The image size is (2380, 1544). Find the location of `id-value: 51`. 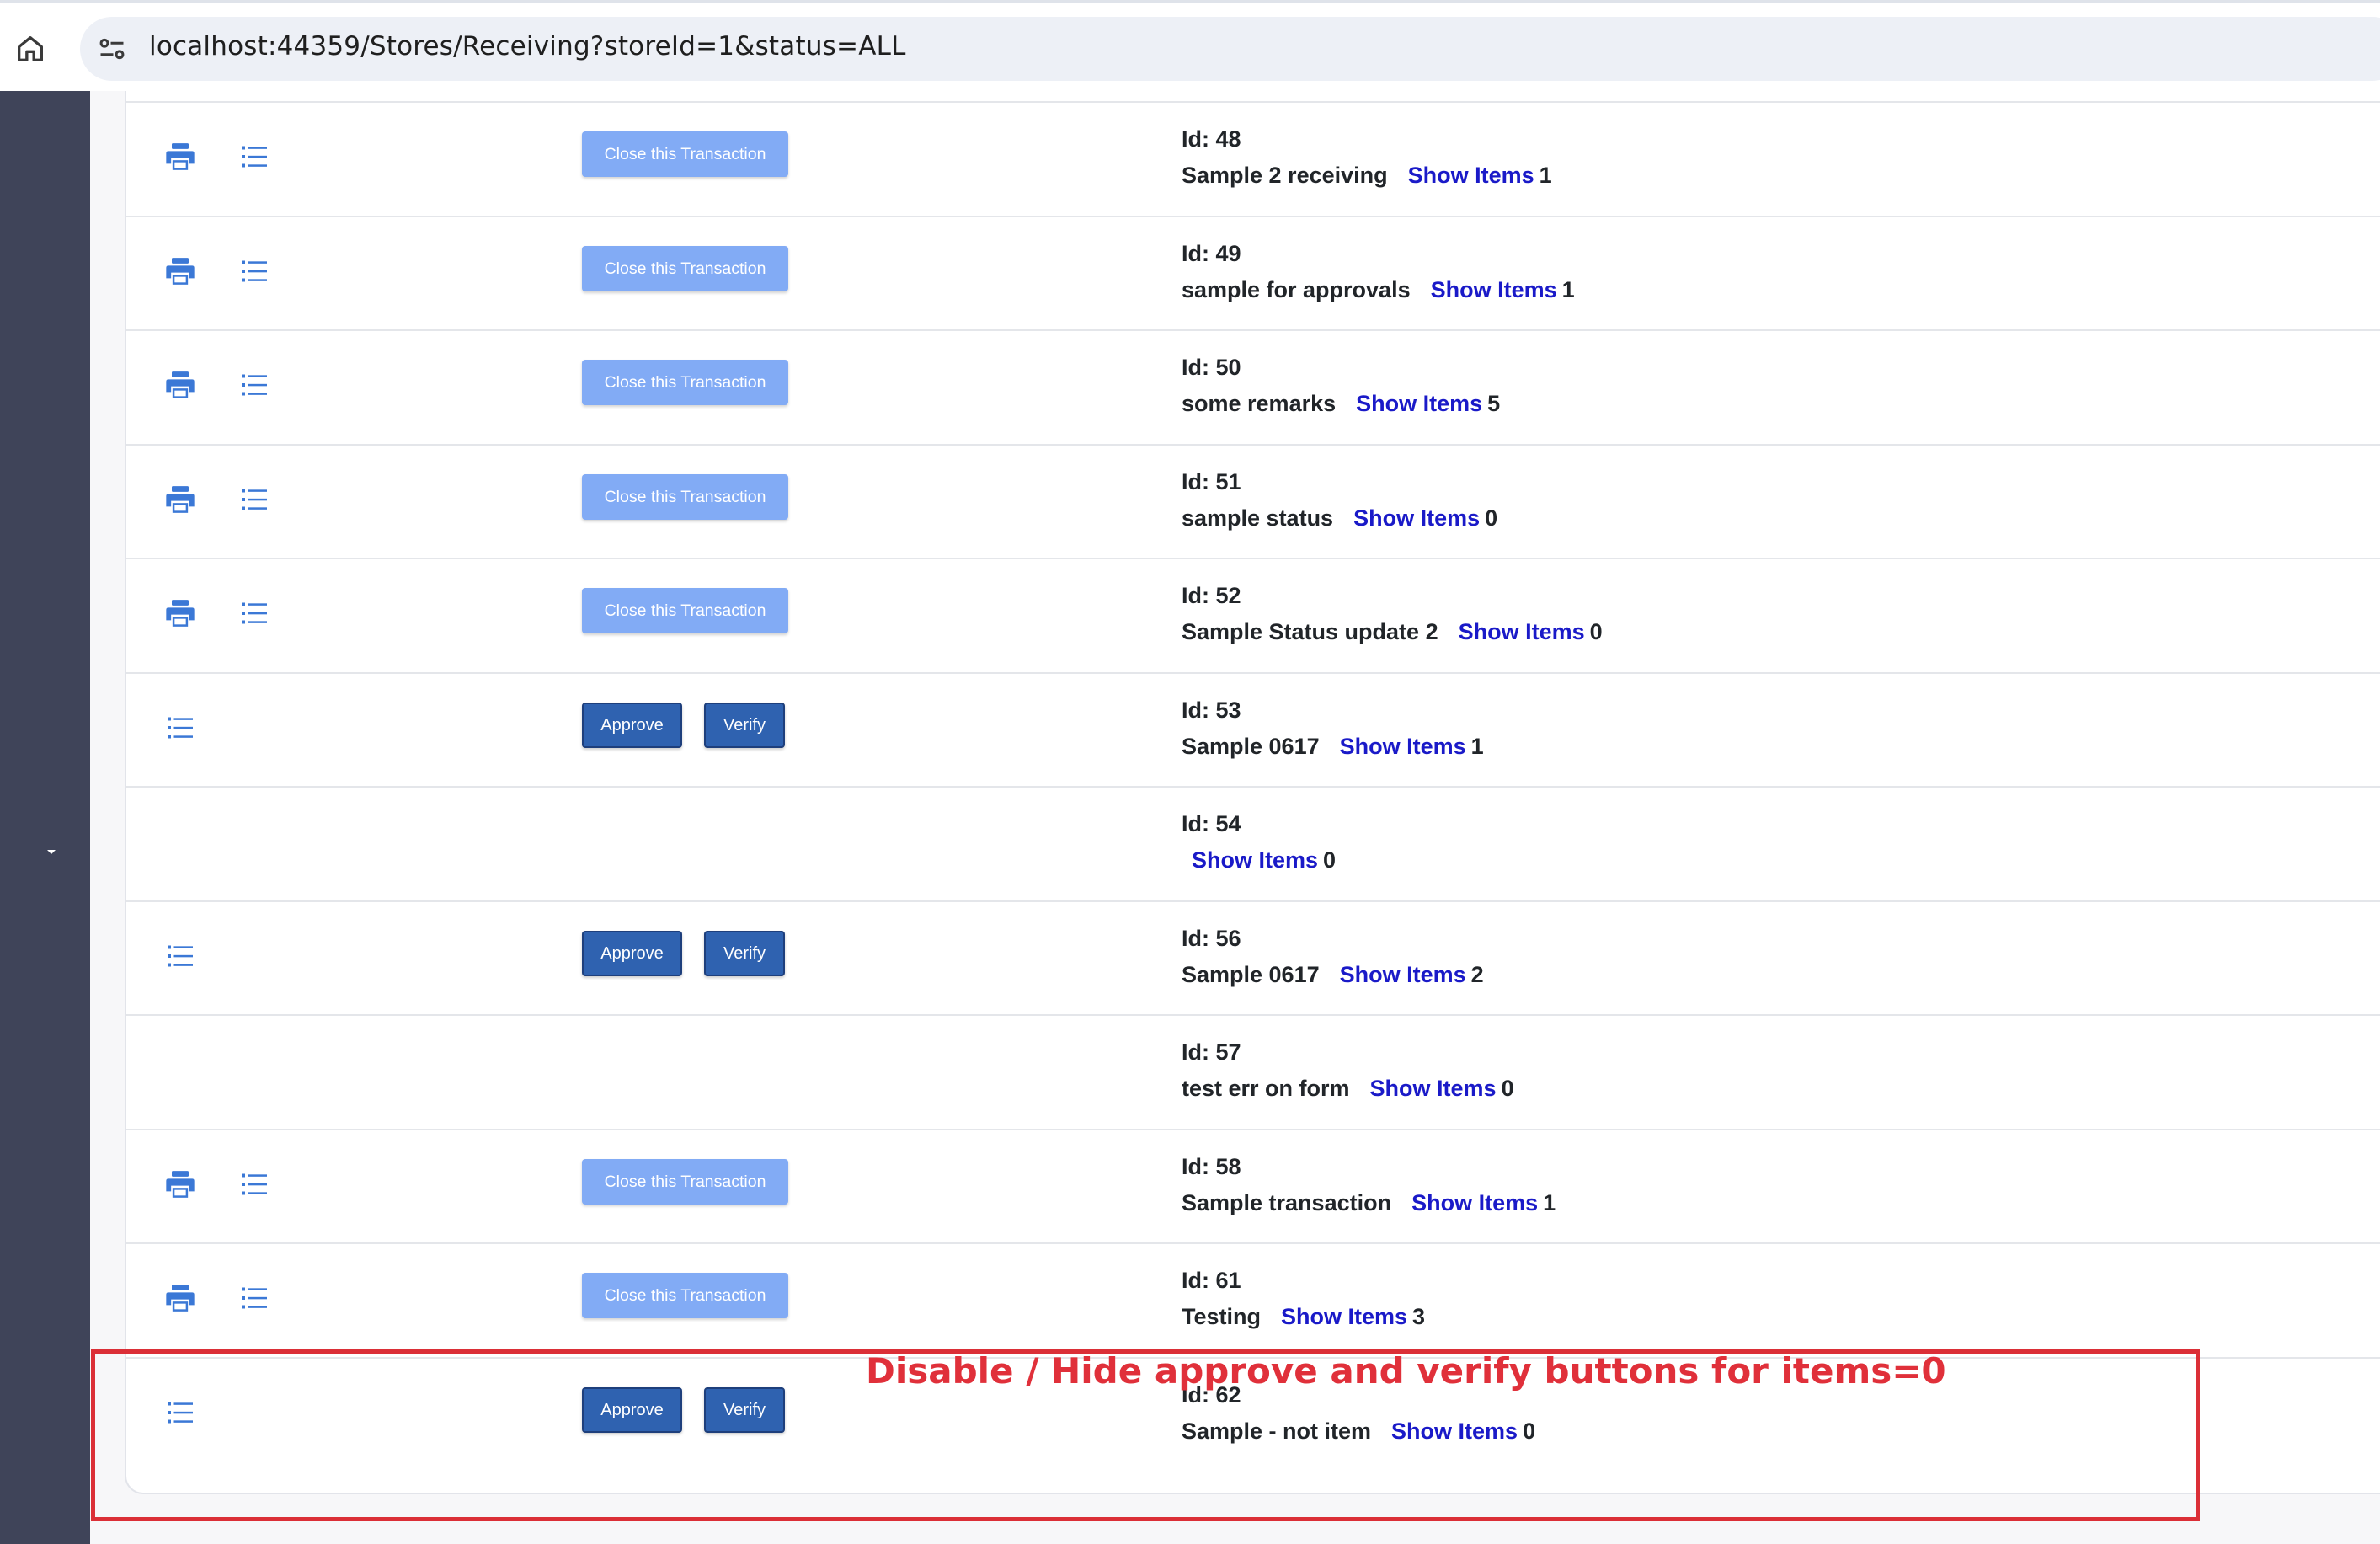

id-value: 51 is located at coordinates (1228, 482).